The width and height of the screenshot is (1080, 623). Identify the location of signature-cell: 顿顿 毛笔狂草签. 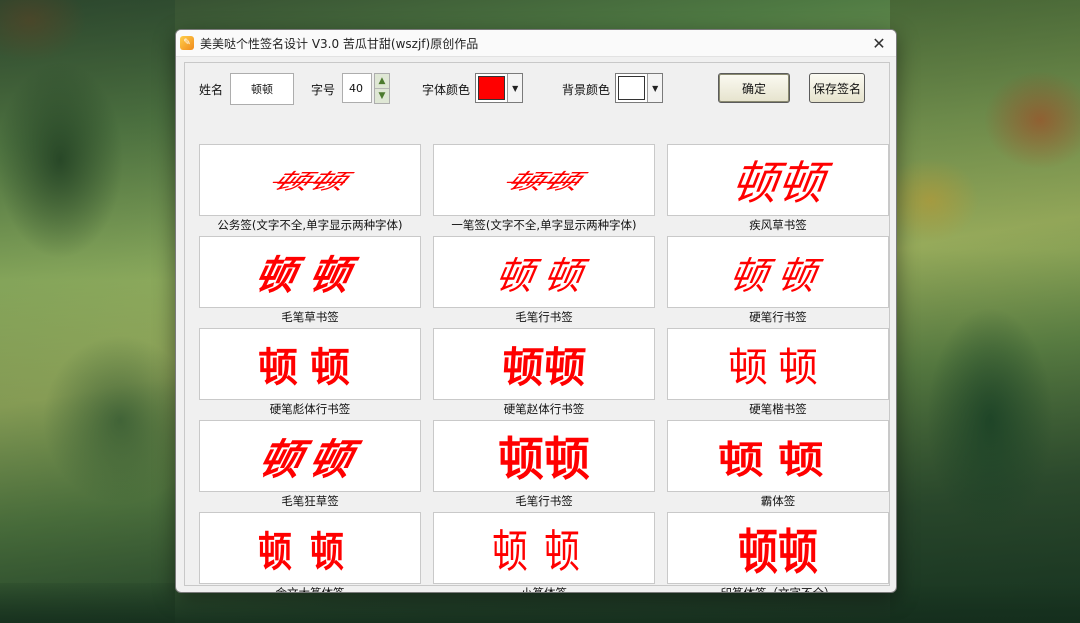
(310, 466).